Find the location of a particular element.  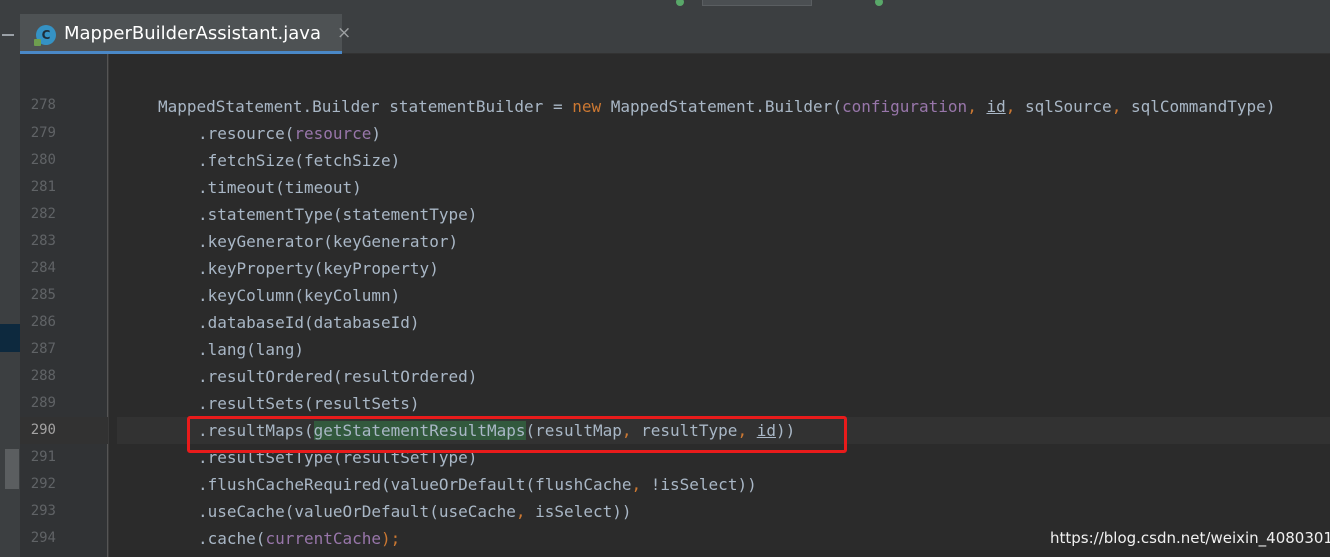

code-line: .cache(currentCache); is located at coordinates (299, 538).